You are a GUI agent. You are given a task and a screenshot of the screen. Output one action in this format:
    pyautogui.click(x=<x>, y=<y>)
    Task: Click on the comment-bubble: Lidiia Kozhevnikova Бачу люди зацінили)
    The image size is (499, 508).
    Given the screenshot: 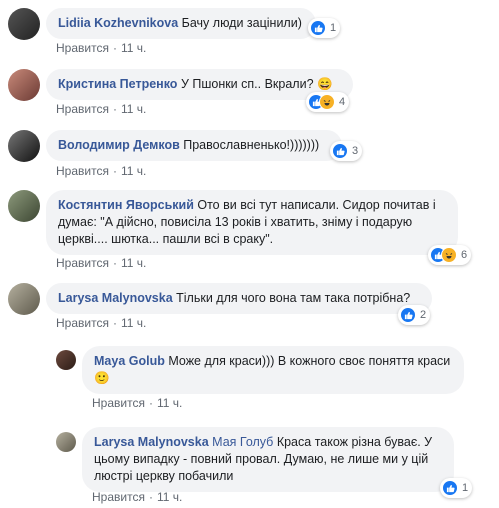 What is the action you would take?
    pyautogui.click(x=181, y=23)
    